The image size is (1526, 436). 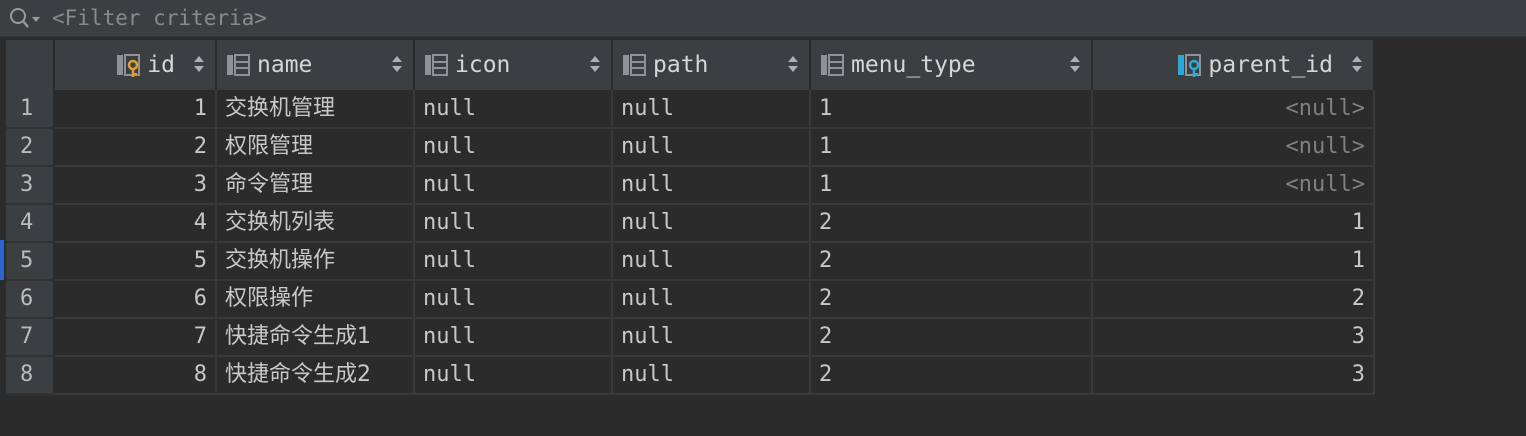 I want to click on cell-name: 快捷命令生成2, so click(x=315, y=375).